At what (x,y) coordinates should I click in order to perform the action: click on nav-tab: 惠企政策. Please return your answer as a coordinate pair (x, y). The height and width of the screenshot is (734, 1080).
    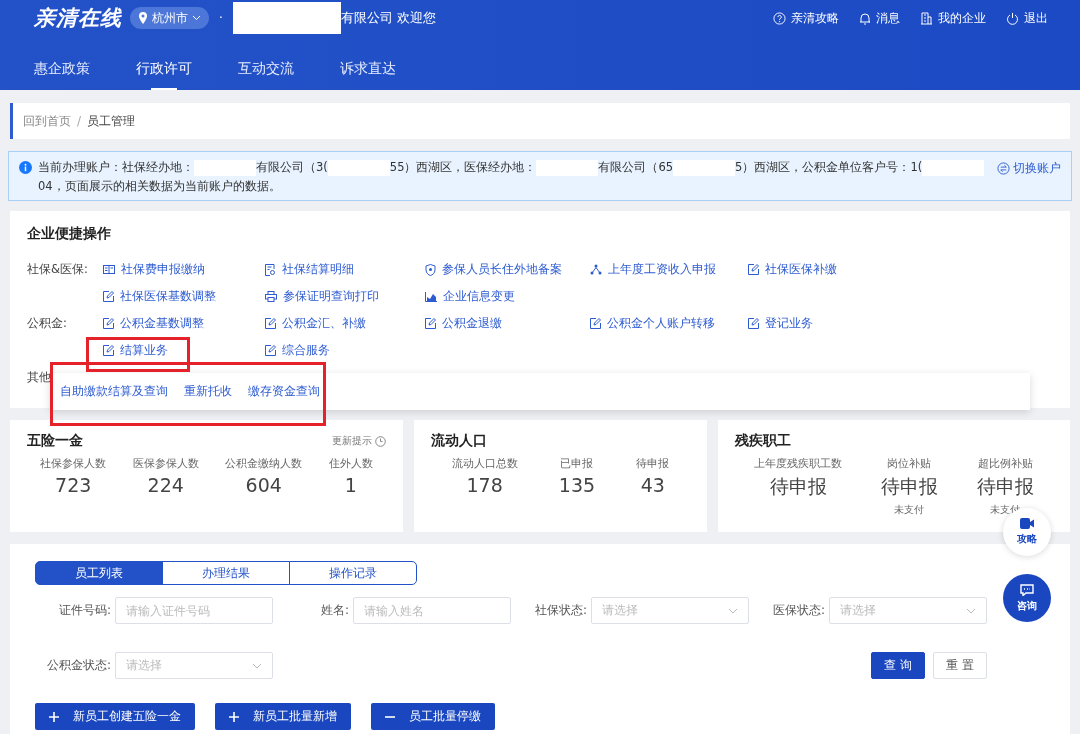
    Looking at the image, I should click on (62, 69).